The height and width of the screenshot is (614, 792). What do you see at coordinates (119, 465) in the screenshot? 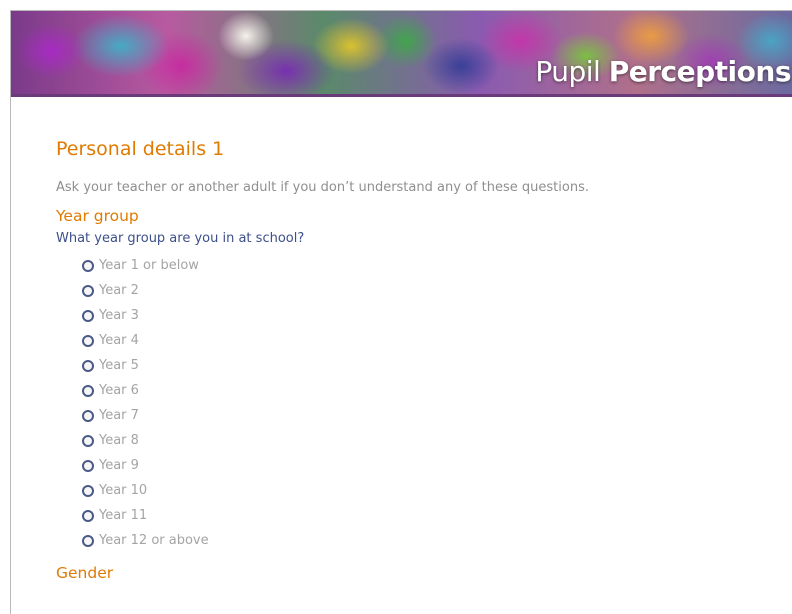
I see `option-label: Year 9` at bounding box center [119, 465].